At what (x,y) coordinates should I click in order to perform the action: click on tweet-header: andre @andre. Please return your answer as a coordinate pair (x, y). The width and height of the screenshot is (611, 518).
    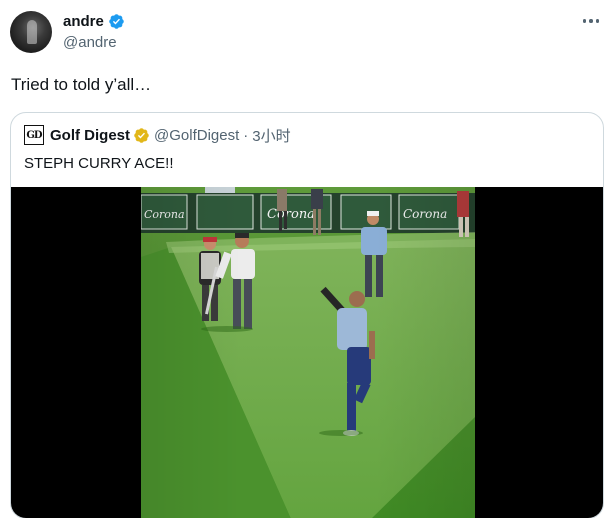
    Looking at the image, I should click on (94, 31).